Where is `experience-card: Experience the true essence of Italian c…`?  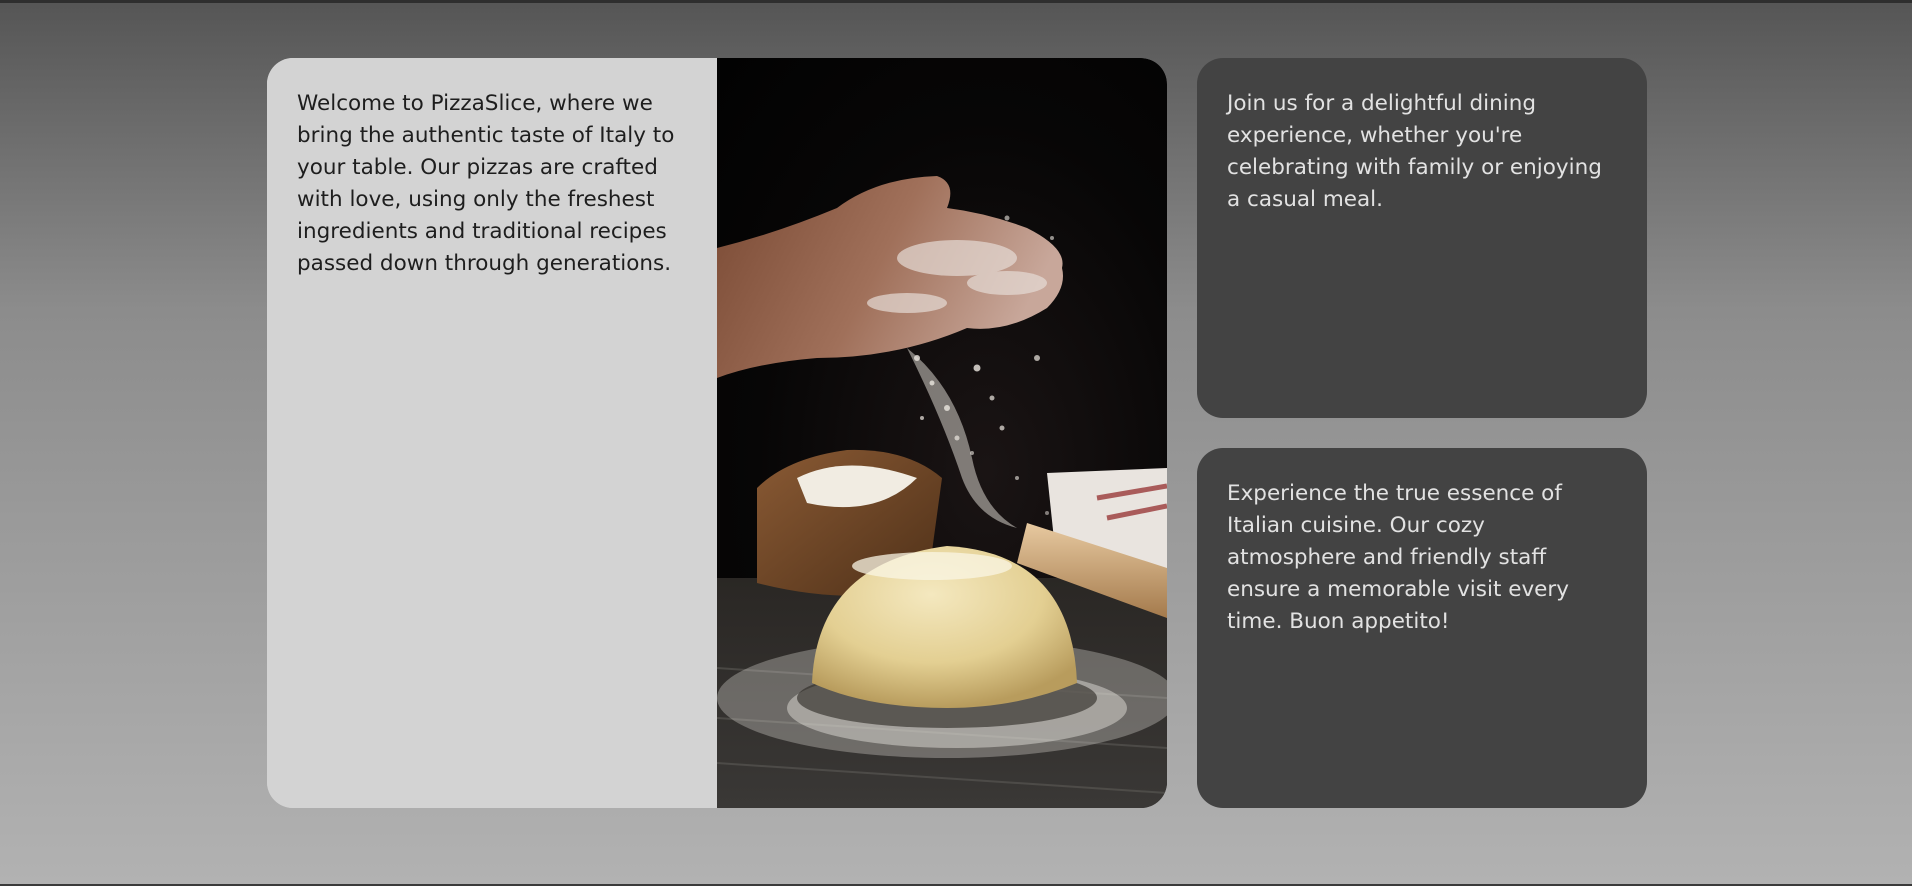
experience-card: Experience the true essence of Italian c… is located at coordinates (1422, 628).